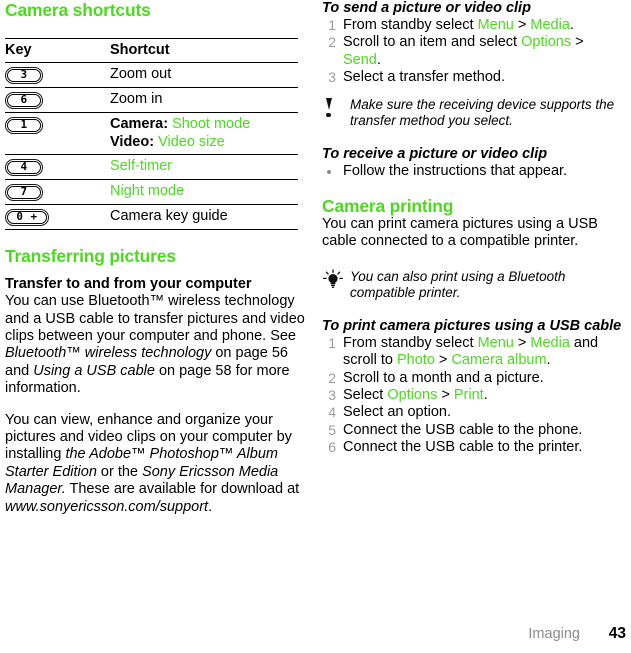  I want to click on camera-printing-title: Camera printing, so click(388, 206).